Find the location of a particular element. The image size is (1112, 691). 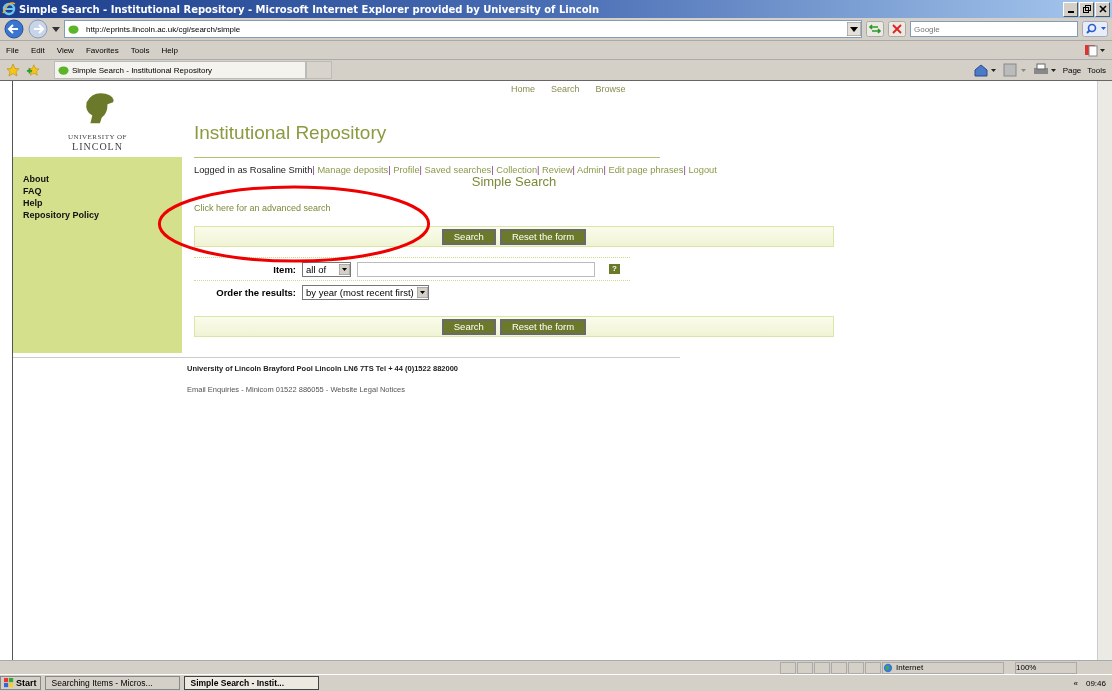

browser-tab: Simple Search - Institutional Repository is located at coordinates (180, 70).